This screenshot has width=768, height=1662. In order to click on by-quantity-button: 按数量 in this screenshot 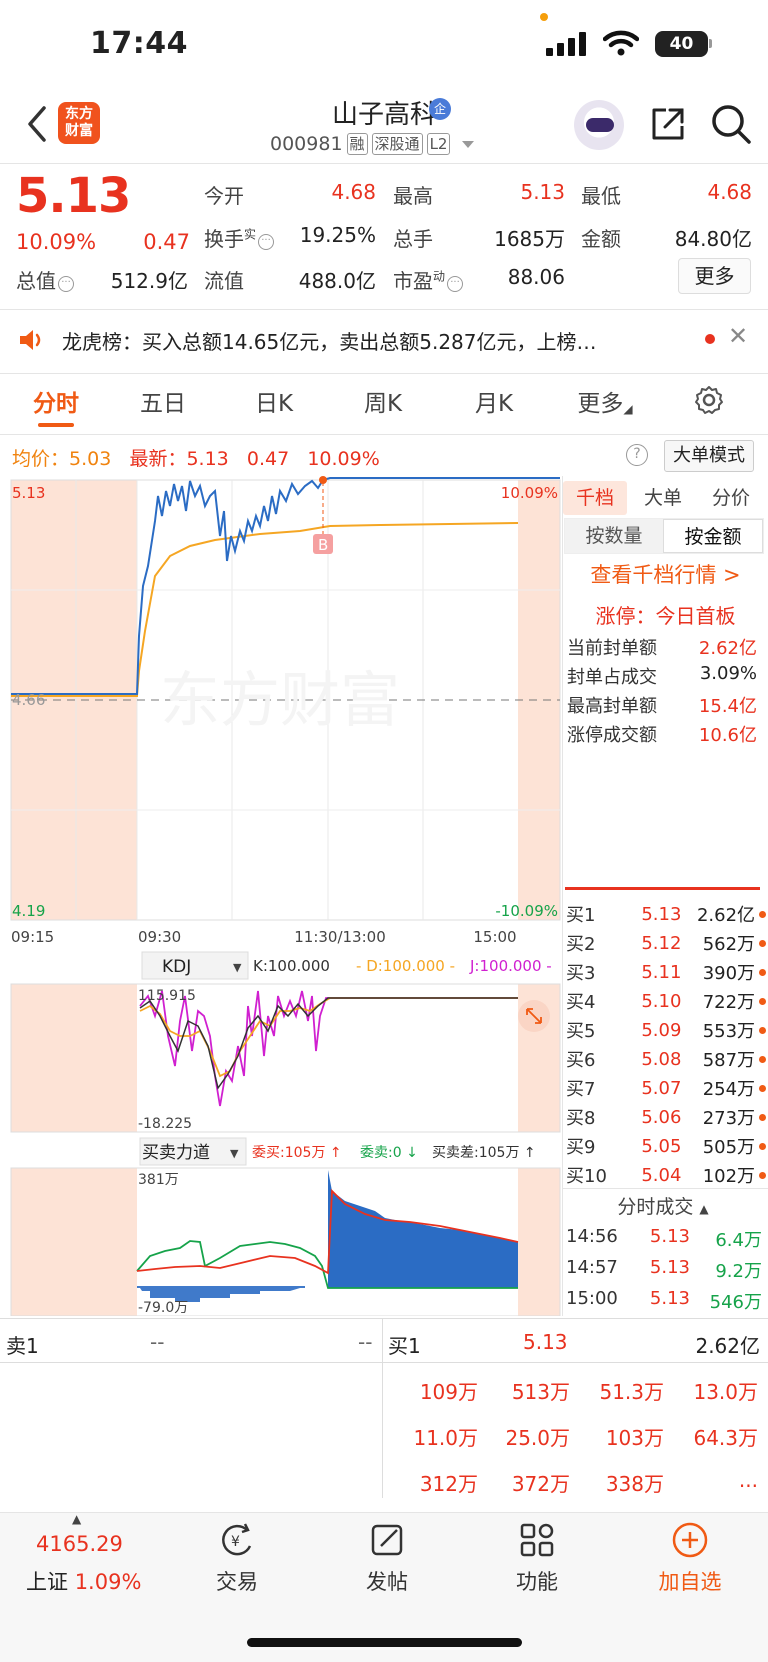, I will do `click(614, 536)`.